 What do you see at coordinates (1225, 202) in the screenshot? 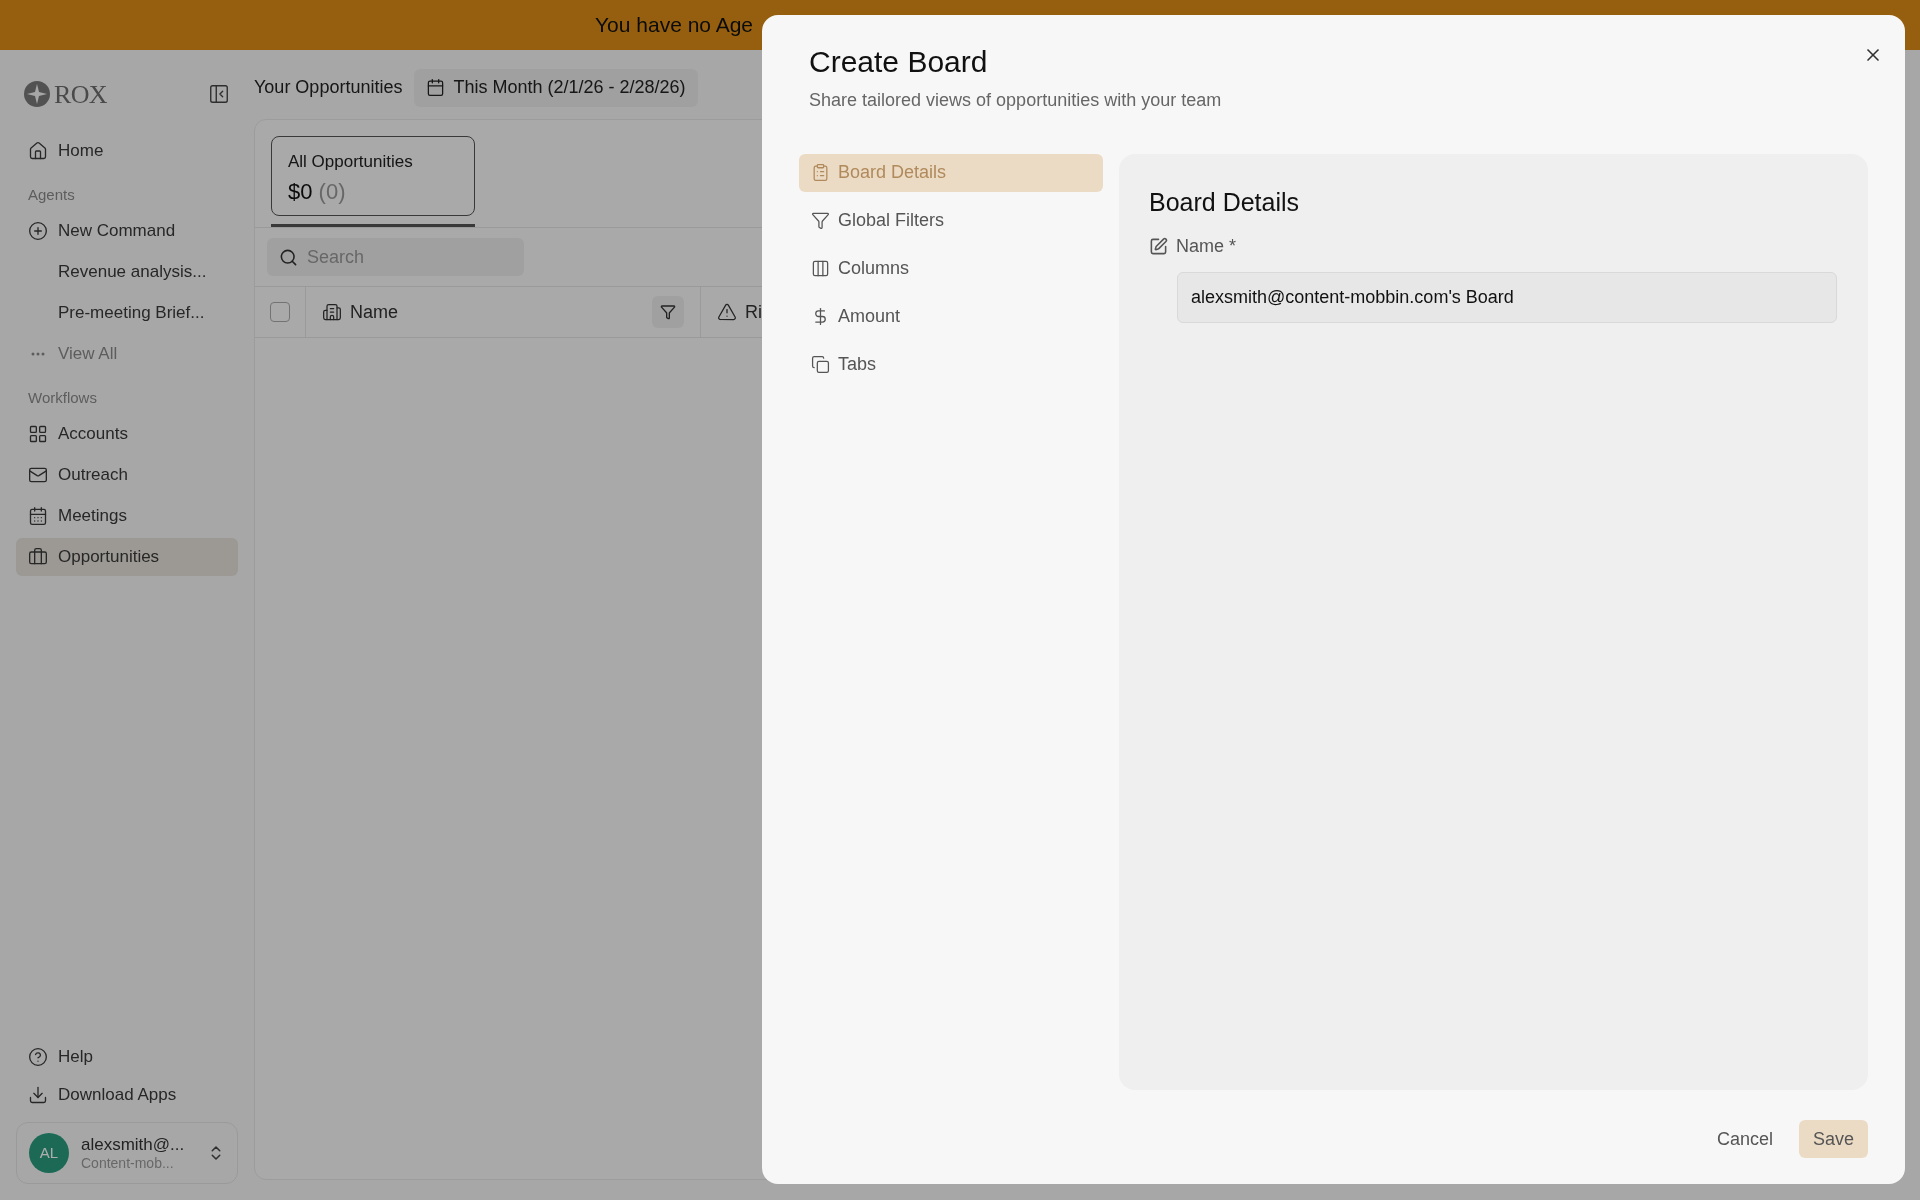
I see `panel-title: Board Details` at bounding box center [1225, 202].